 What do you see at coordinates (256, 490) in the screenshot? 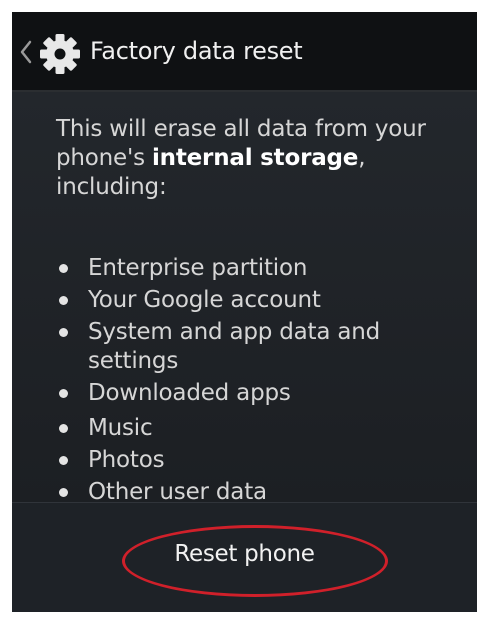
I see `list-item-other-user-data: Other user data` at bounding box center [256, 490].